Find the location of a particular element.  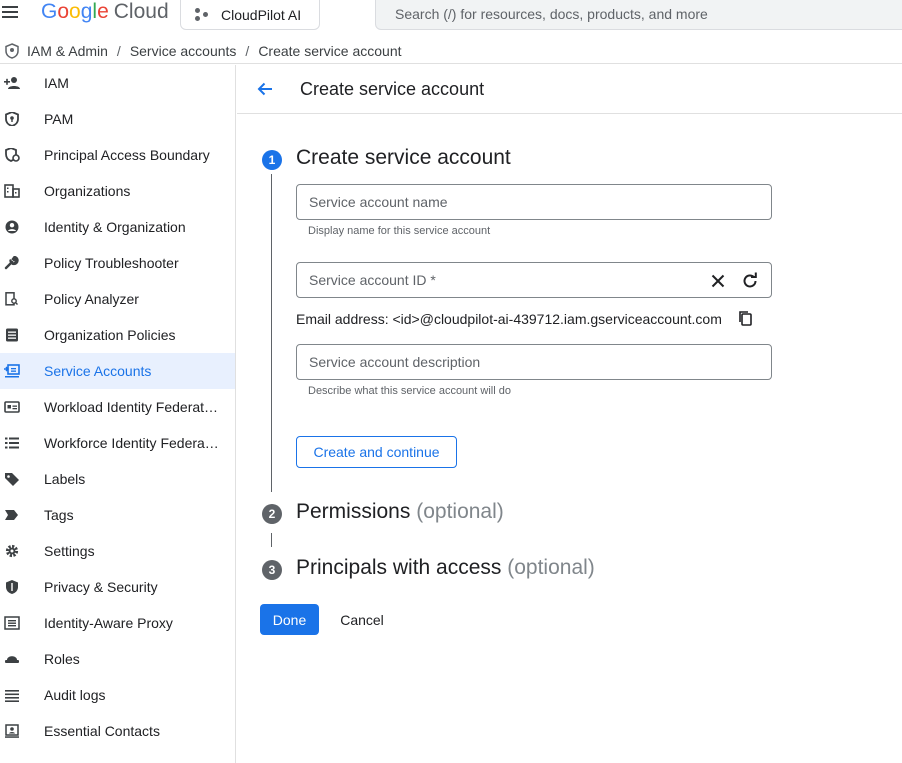

label-icon is located at coordinates (12, 479).